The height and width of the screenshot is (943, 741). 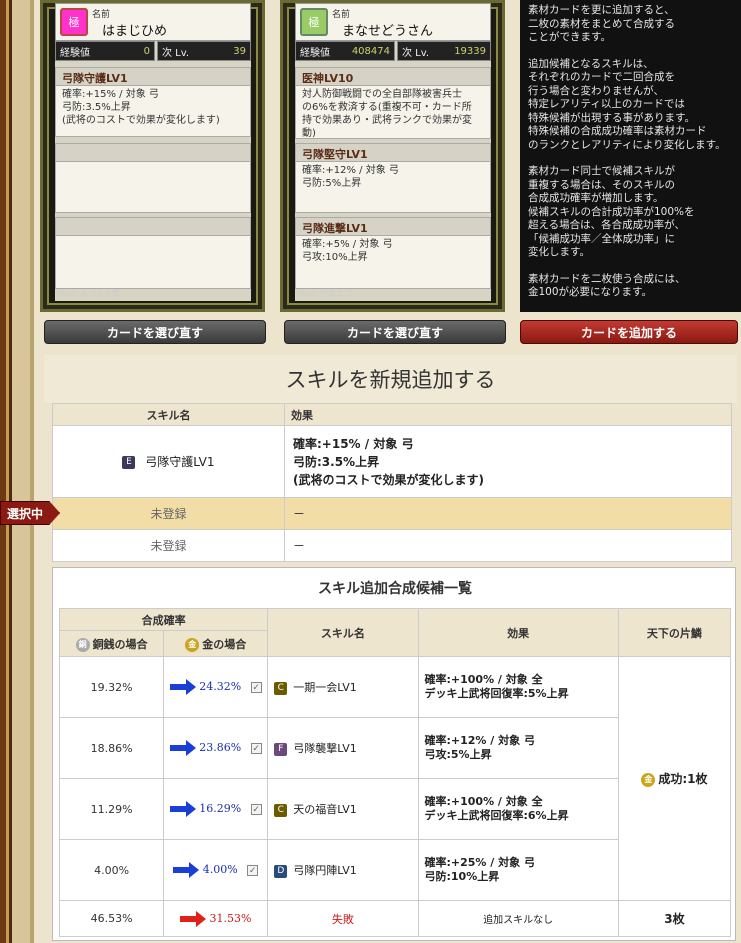 I want to click on candidates-title: スキル追加合成候補一覧, so click(x=395, y=589).